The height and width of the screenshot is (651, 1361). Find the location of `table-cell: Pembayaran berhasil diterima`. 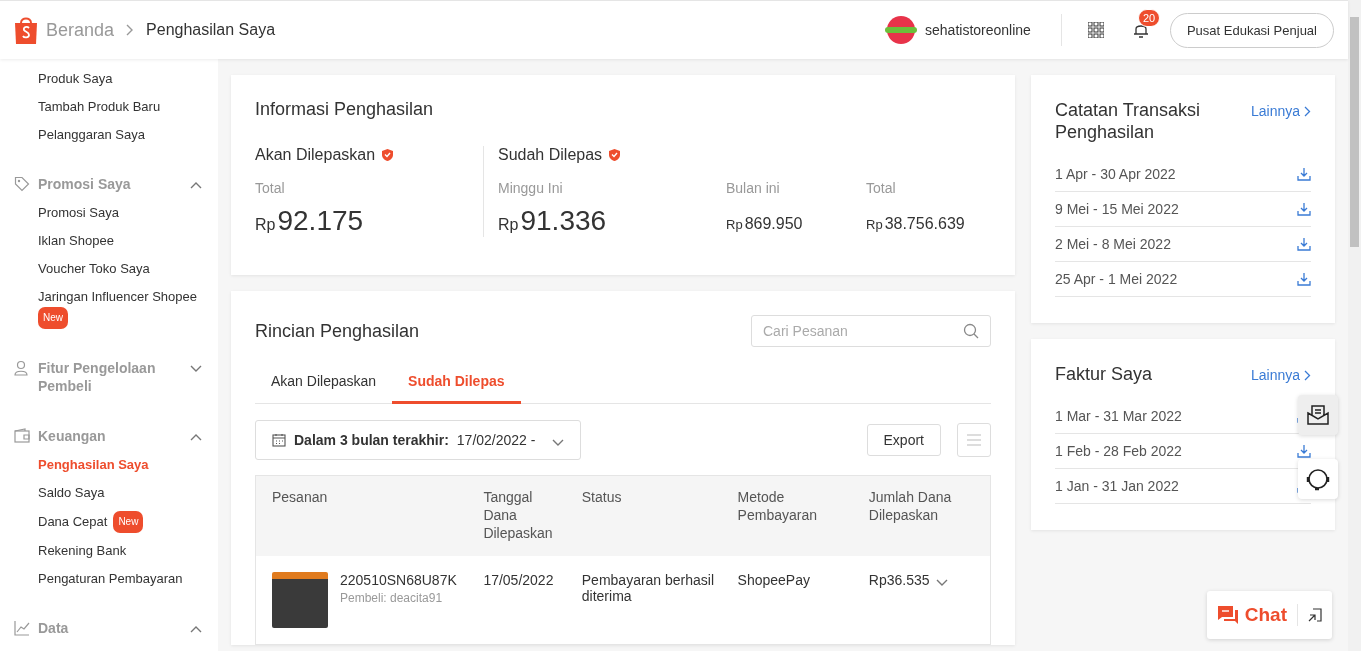

table-cell: Pembayaran berhasil diterima is located at coordinates (651, 600).